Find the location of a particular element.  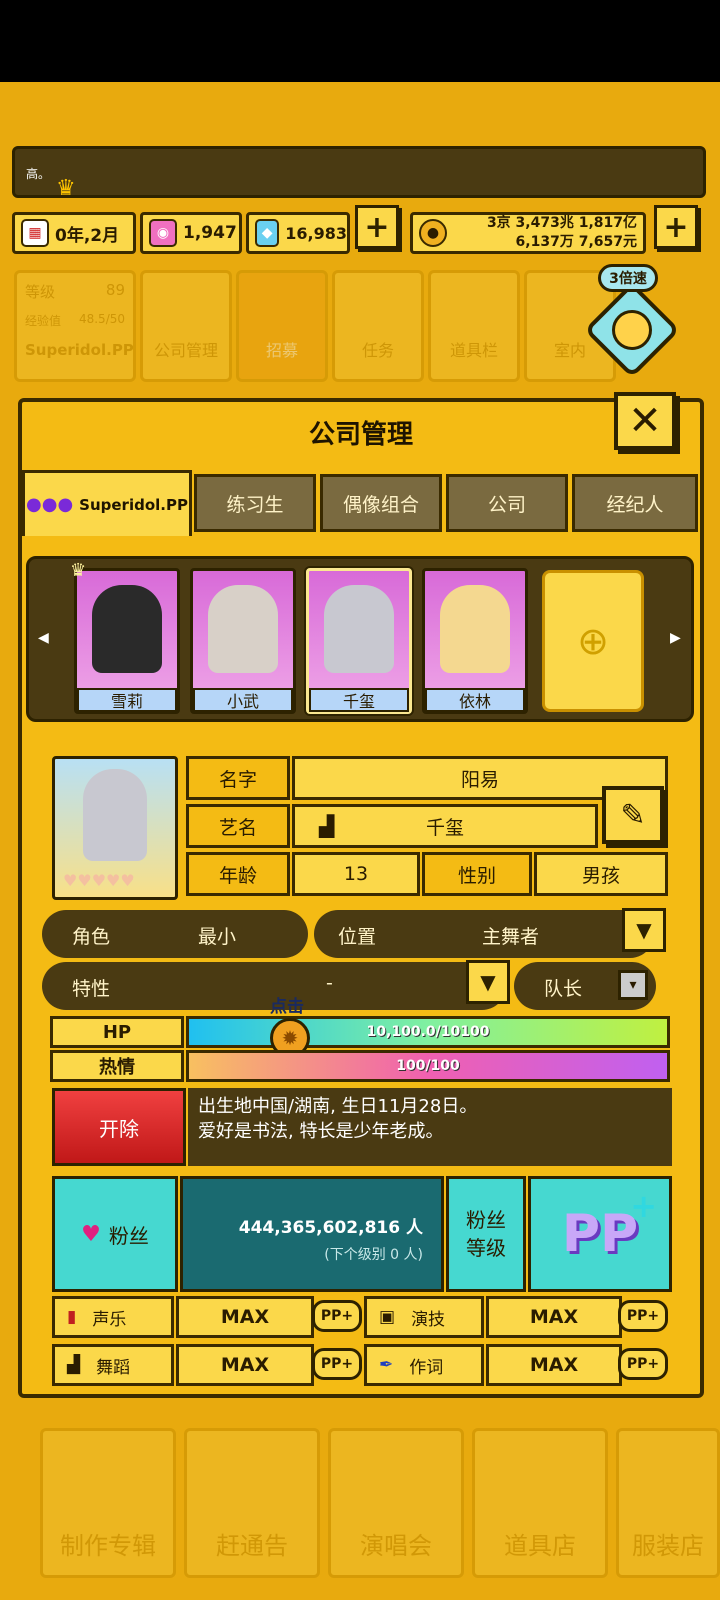

menu-inventory: 道具栏 is located at coordinates (474, 326).